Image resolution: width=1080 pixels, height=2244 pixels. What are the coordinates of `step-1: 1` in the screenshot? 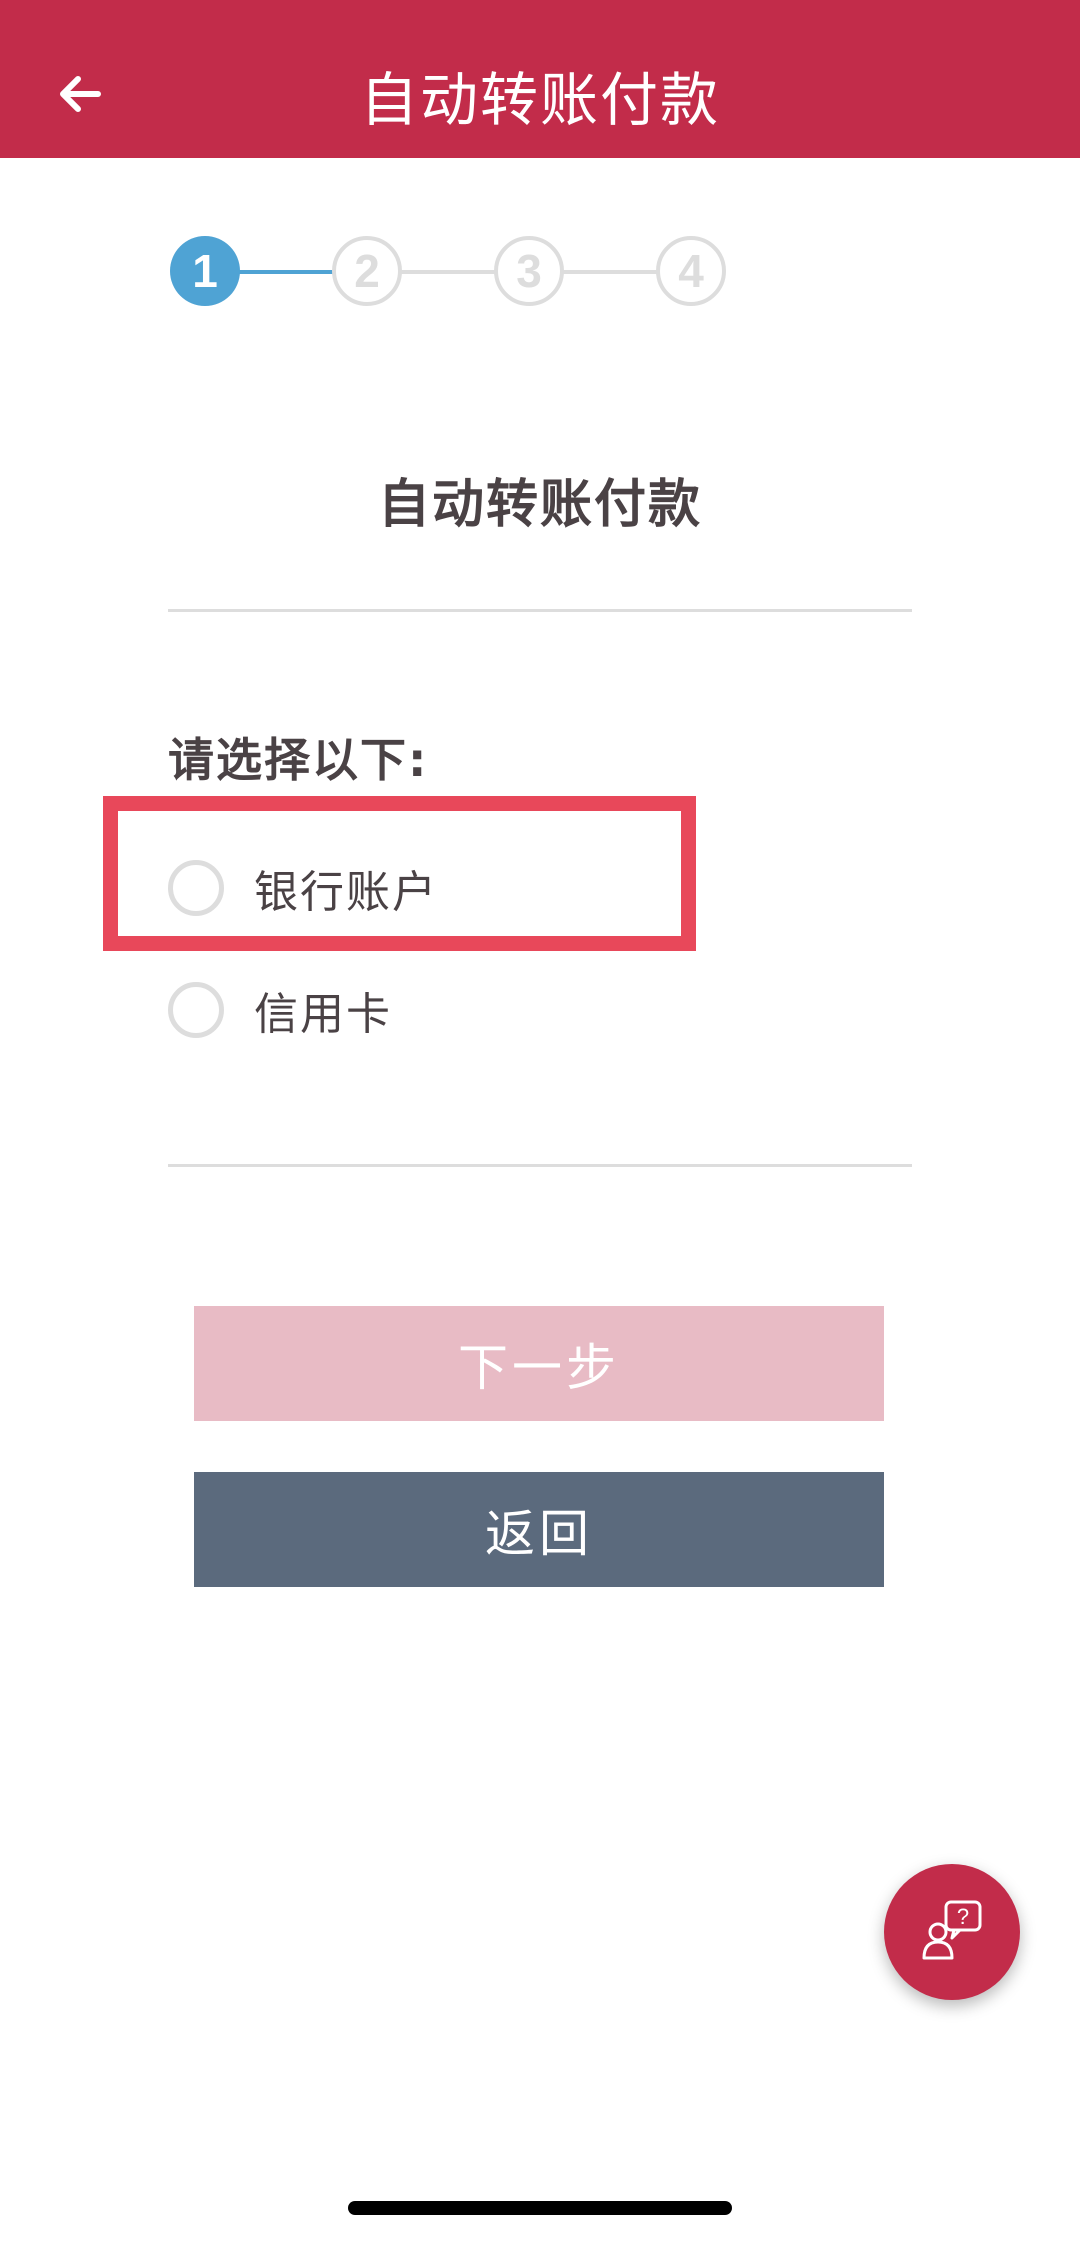 It's located at (205, 271).